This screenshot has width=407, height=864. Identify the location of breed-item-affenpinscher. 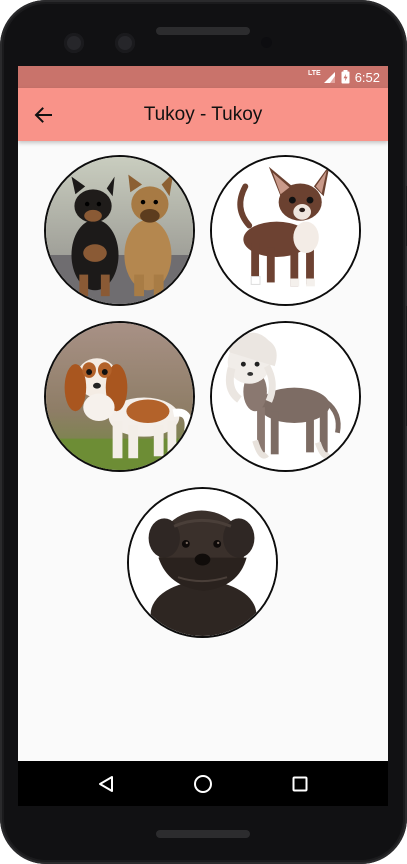
(202, 562).